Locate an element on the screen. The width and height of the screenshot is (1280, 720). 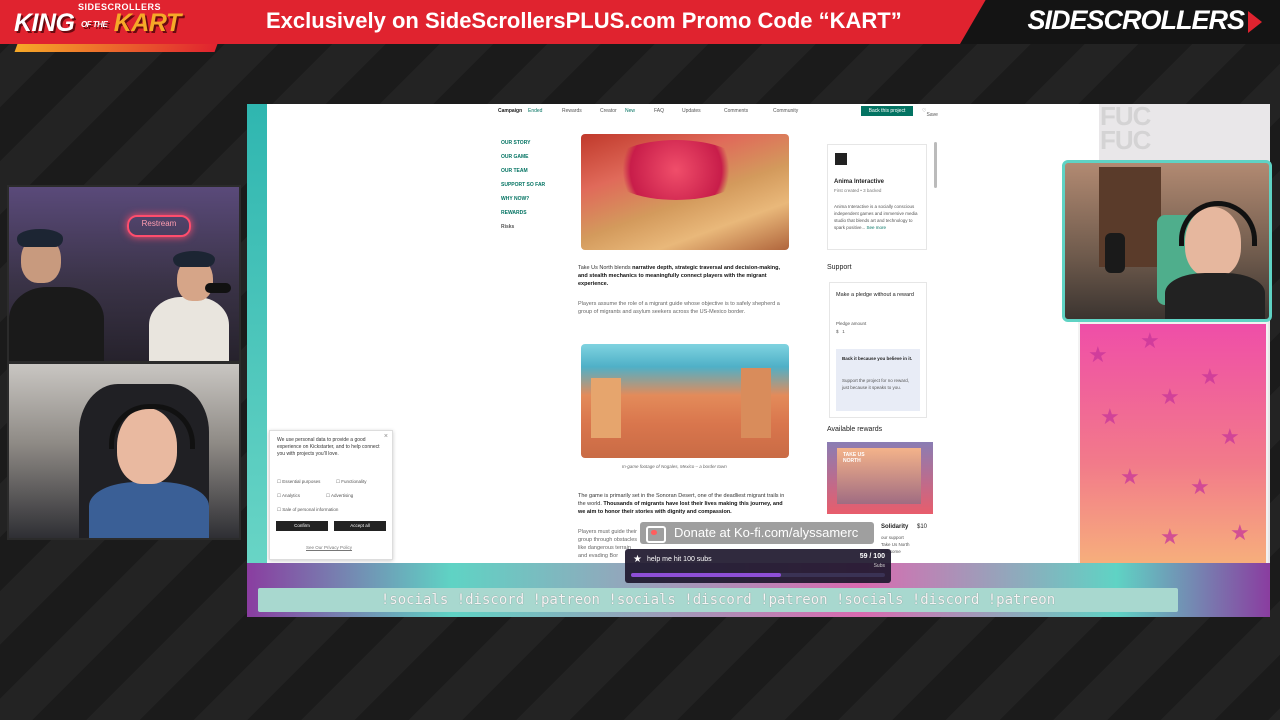
see-more-link: See more is located at coordinates (877, 227).